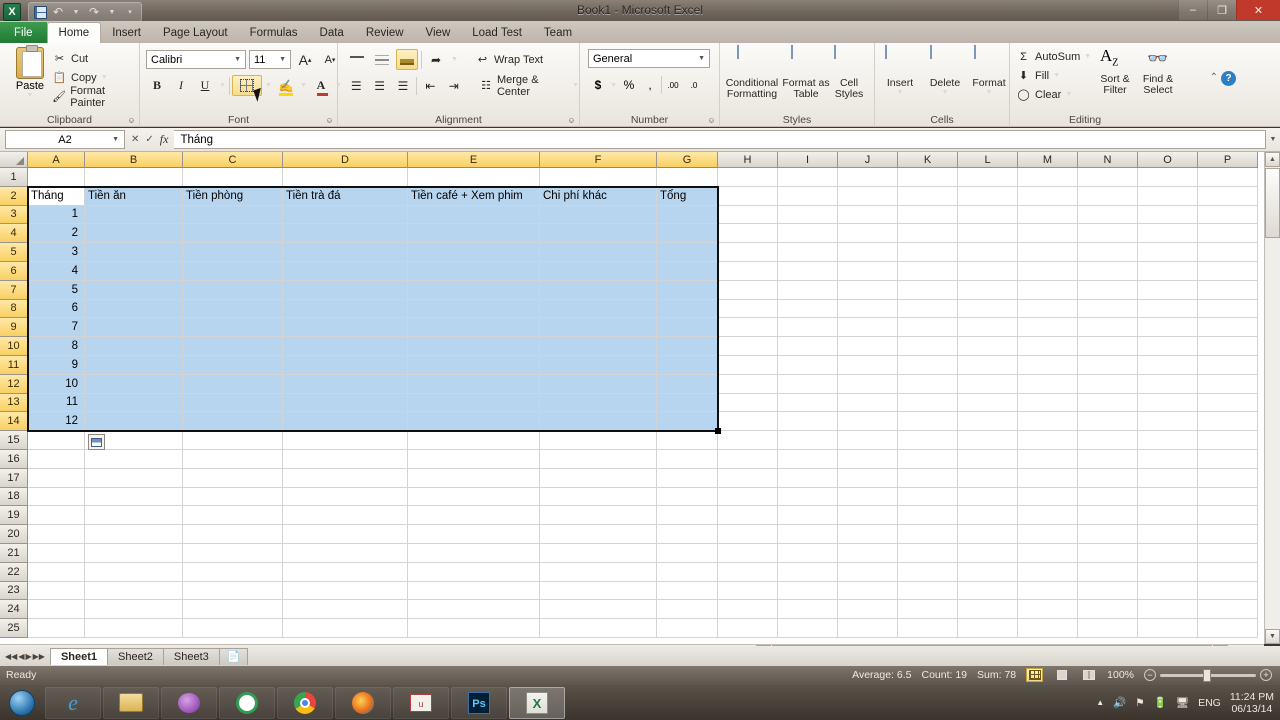  Describe the element at coordinates (14, 160) in the screenshot. I see `select-all-button` at that location.